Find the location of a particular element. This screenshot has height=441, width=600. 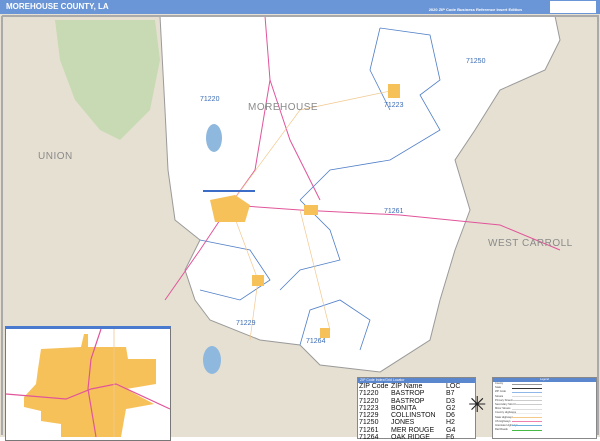

legend-label: Minor Streets is located at coordinates (503, 409).